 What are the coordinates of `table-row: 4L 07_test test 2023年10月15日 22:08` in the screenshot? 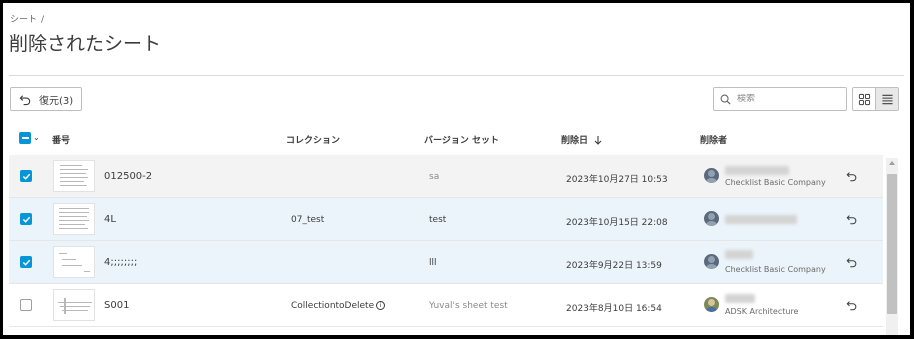 It's located at (446, 219).